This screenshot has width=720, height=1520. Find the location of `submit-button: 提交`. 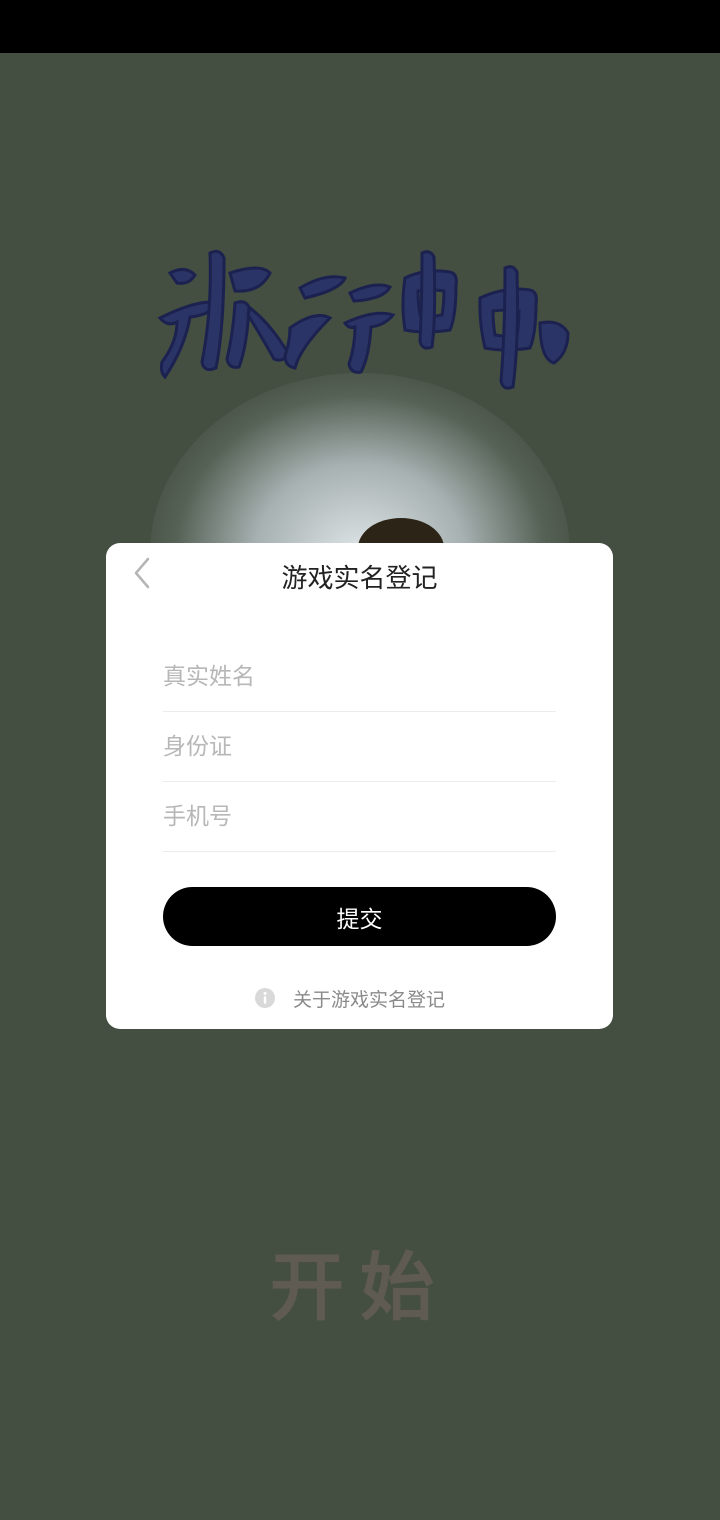

submit-button: 提交 is located at coordinates (359, 916).